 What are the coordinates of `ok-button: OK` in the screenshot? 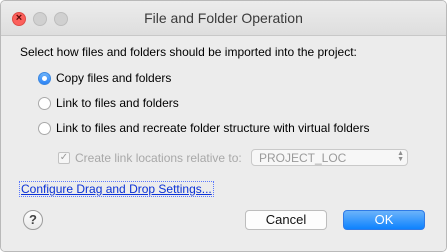 It's located at (384, 220).